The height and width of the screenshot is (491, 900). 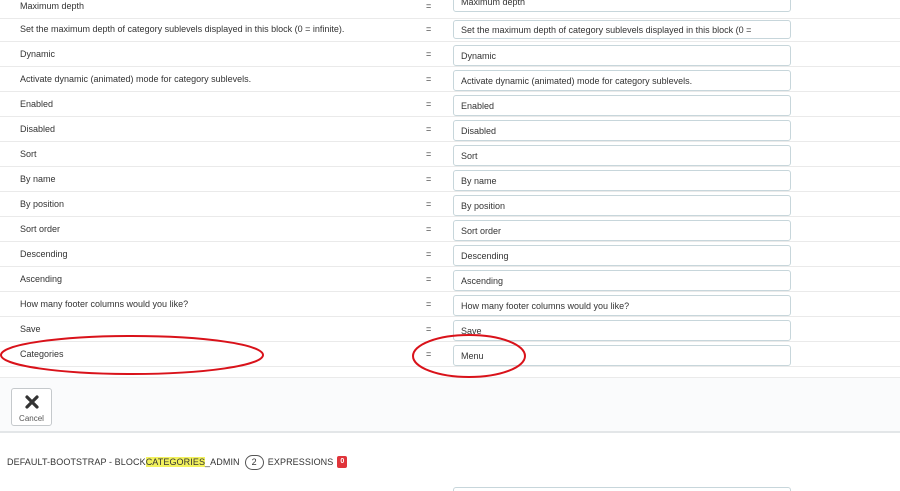 What do you see at coordinates (104, 304) in the screenshot?
I see `source-text: How many footer columns would you like?` at bounding box center [104, 304].